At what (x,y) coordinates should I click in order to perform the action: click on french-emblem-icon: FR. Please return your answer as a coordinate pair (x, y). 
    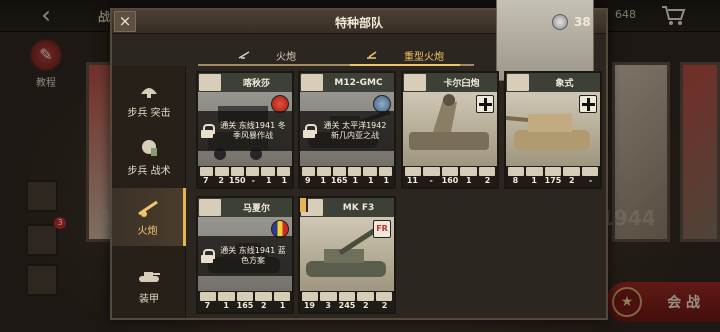
    Looking at the image, I should click on (382, 229).